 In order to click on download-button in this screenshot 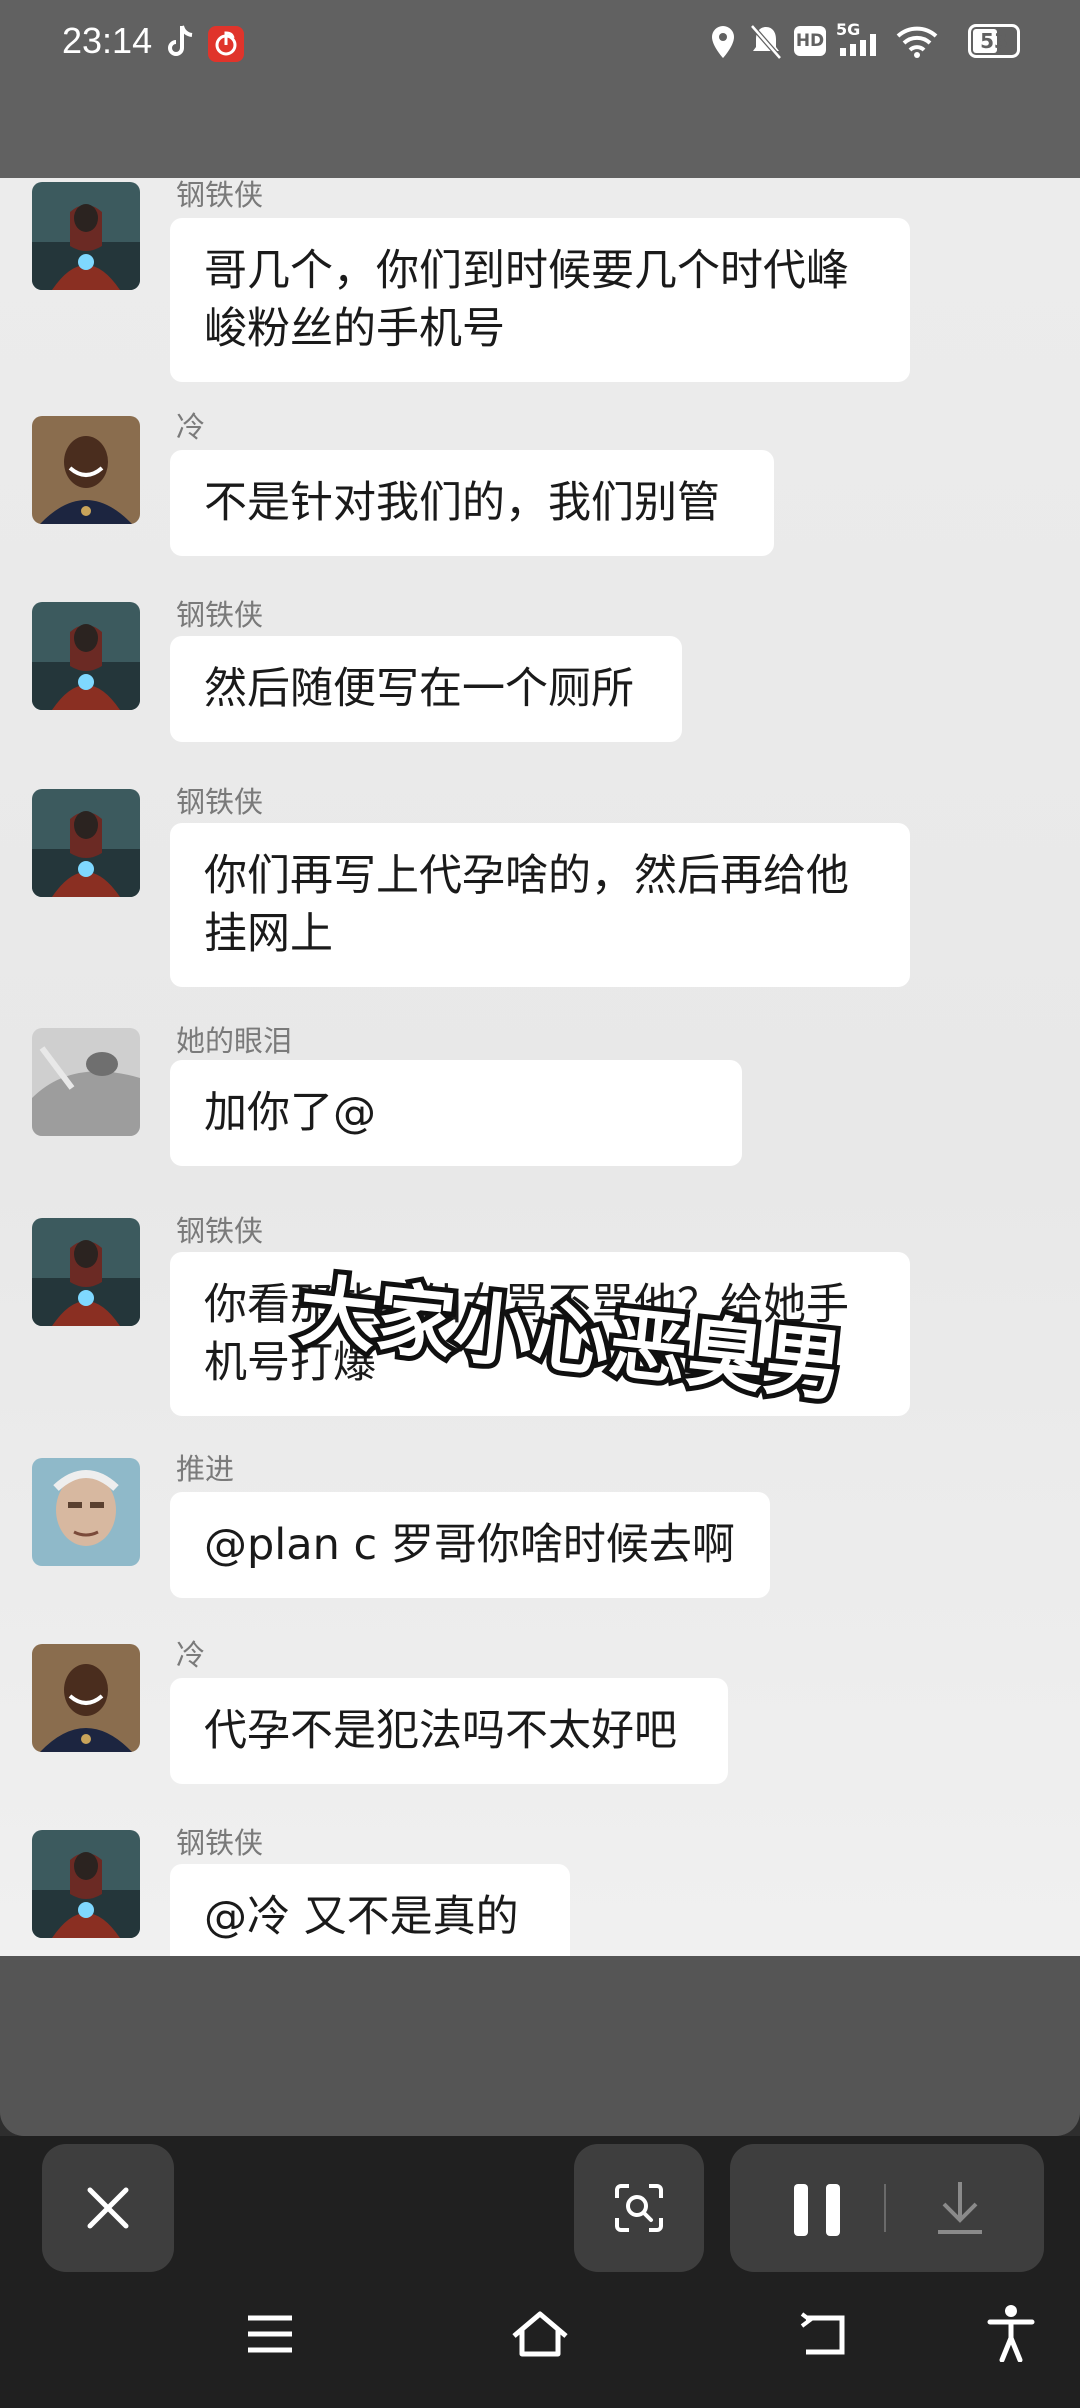, I will do `click(962, 2208)`.